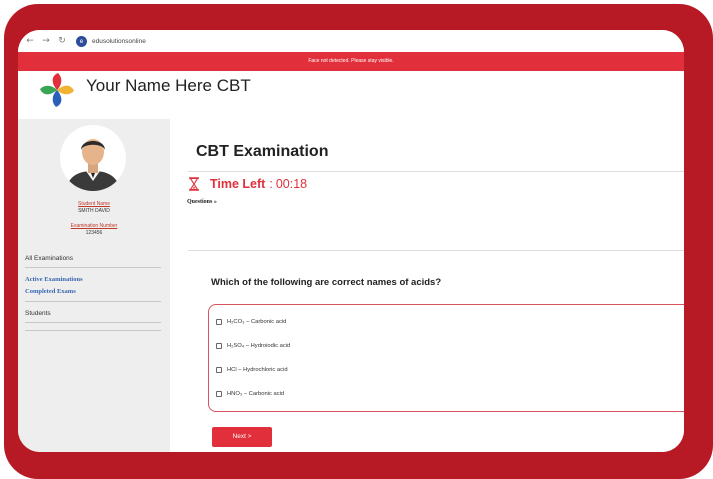 Image resolution: width=713 pixels, height=479 pixels. What do you see at coordinates (238, 184) in the screenshot?
I see `time-left-label: Time Left` at bounding box center [238, 184].